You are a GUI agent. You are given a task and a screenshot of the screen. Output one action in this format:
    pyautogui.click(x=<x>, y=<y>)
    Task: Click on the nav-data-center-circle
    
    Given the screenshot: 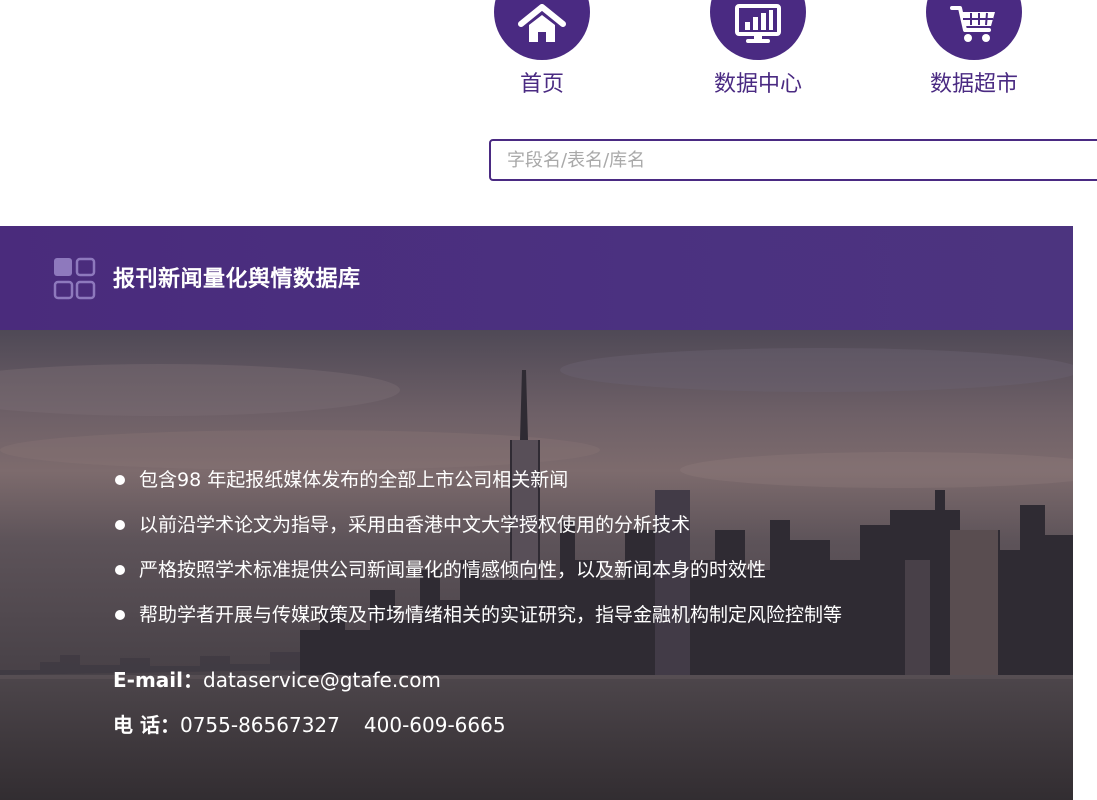 What is the action you would take?
    pyautogui.click(x=758, y=30)
    